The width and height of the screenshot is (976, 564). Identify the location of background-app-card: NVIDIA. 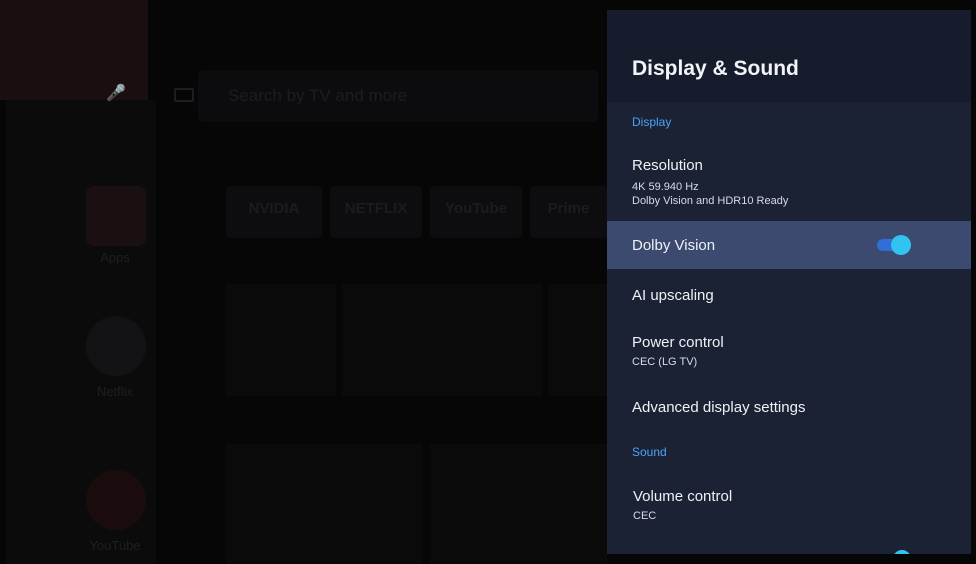
(274, 212).